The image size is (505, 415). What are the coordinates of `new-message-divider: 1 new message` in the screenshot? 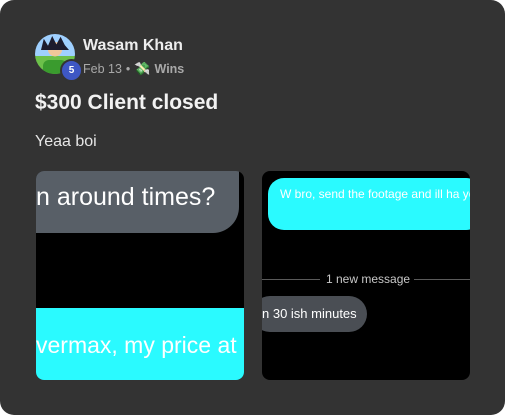 It's located at (366, 279).